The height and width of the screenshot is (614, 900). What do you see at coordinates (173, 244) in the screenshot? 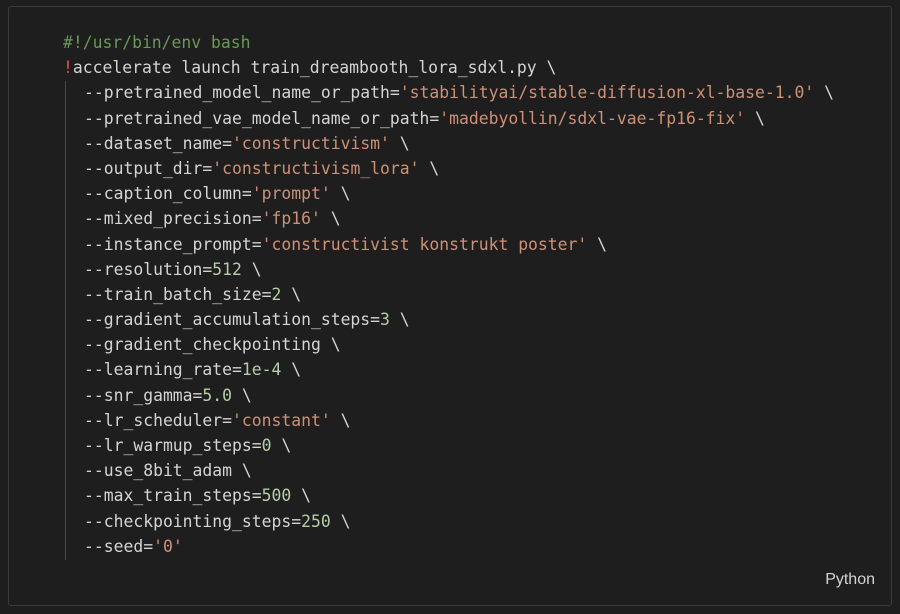
I see `code-token-plain: --instance_prompt=` at bounding box center [173, 244].